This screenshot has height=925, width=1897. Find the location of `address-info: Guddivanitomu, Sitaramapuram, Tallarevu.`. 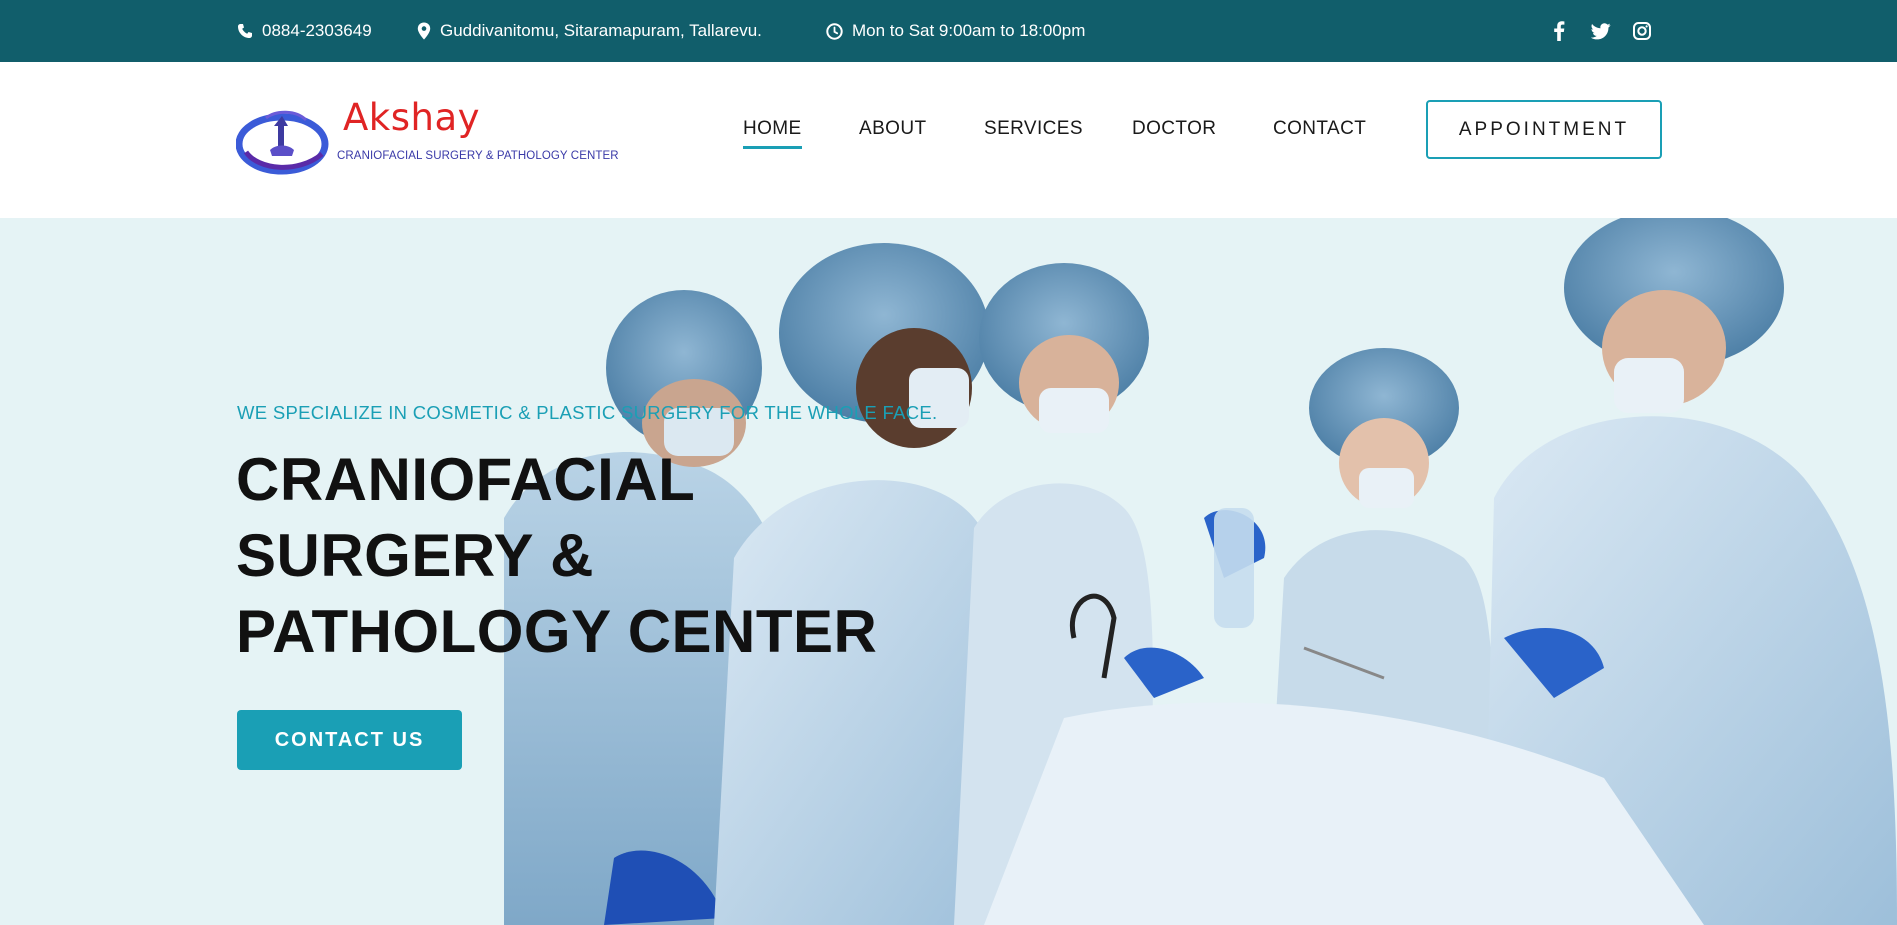

address-info: Guddivanitomu, Sitaramapuram, Tallarevu. is located at coordinates (589, 31).